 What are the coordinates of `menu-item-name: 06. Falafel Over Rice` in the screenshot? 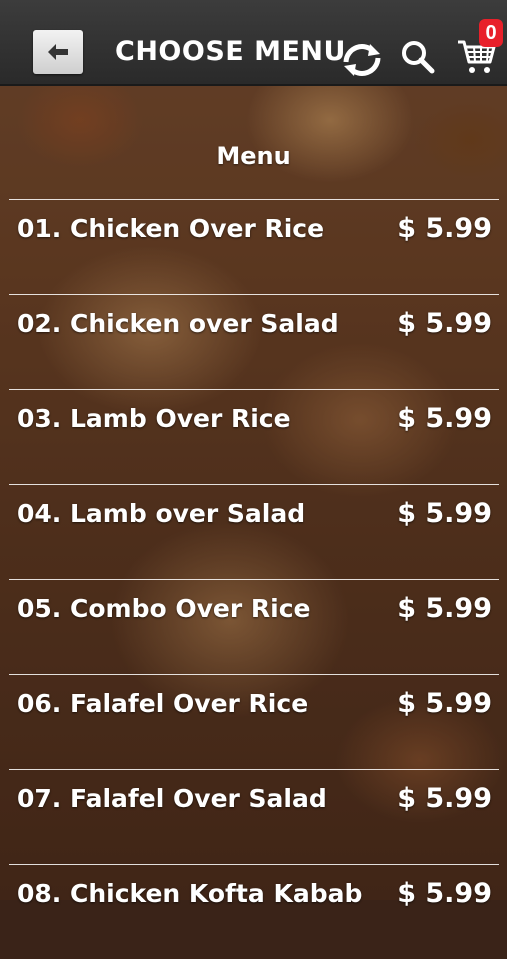 It's located at (163, 703).